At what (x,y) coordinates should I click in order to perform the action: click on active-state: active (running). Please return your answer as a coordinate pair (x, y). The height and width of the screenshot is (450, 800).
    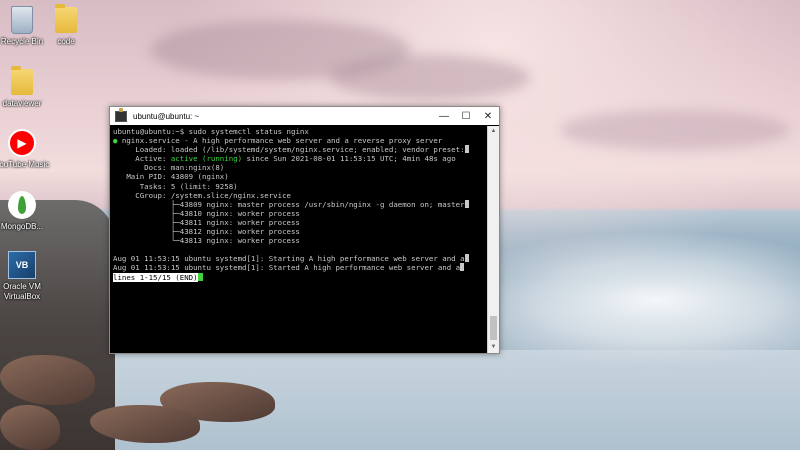
    Looking at the image, I should click on (206, 159).